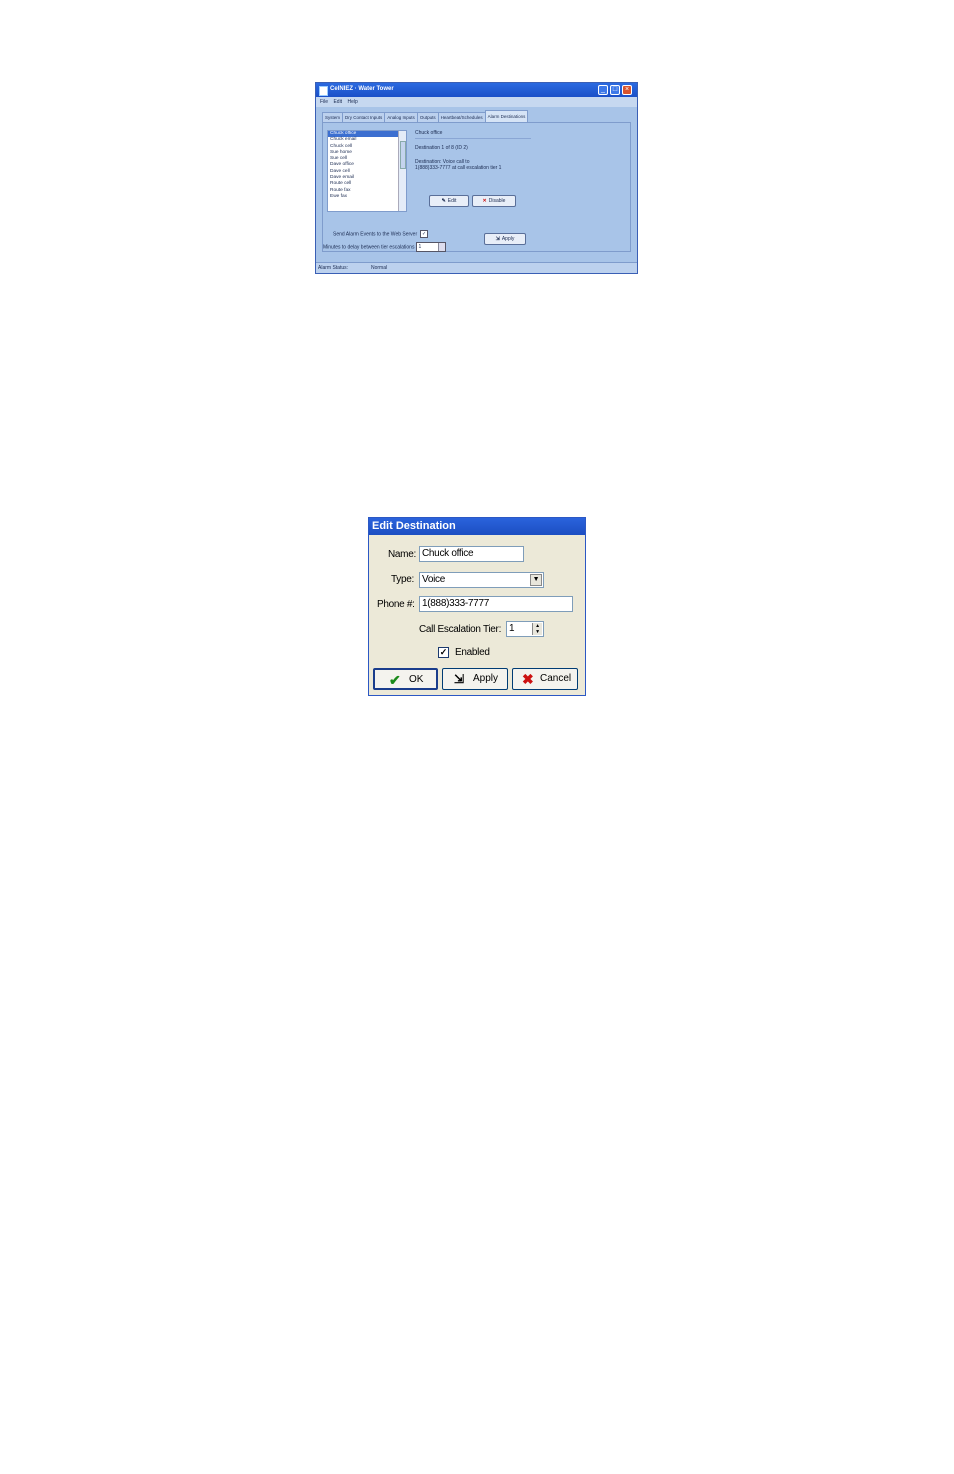 This screenshot has height=1474, width=954. Describe the element at coordinates (442, 247) in the screenshot. I see `spinner-arrows-icon` at that location.